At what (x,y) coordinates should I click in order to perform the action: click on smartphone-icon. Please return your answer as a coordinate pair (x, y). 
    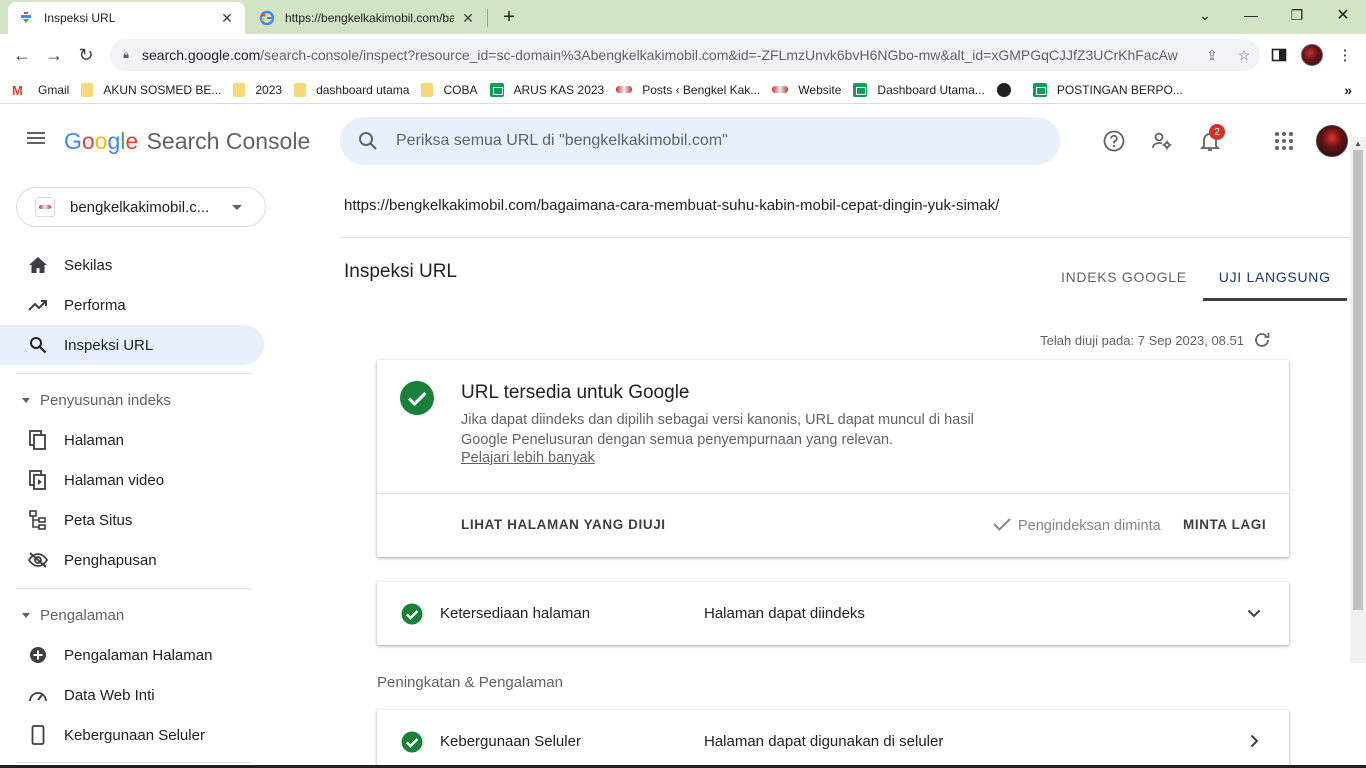
    Looking at the image, I should click on (38, 735).